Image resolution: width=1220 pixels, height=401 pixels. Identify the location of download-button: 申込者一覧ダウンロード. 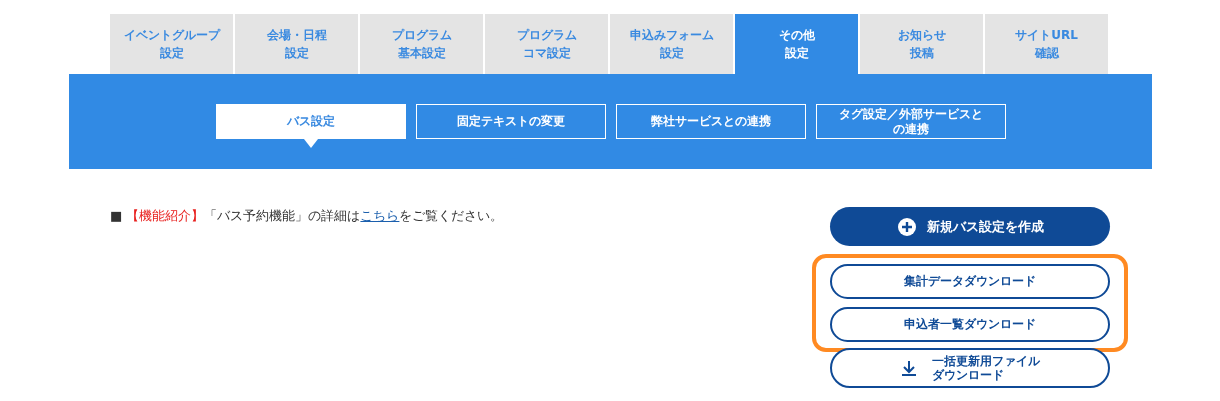
(970, 324).